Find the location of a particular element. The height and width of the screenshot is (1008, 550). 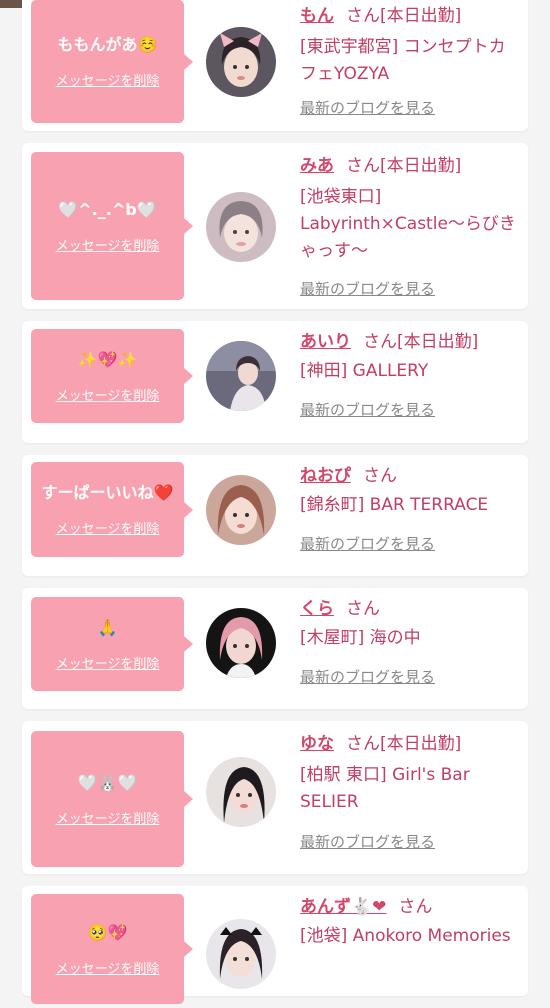

message-bubble: 🤍^._.^b🤍 メッセージを削除 is located at coordinates (112, 226).